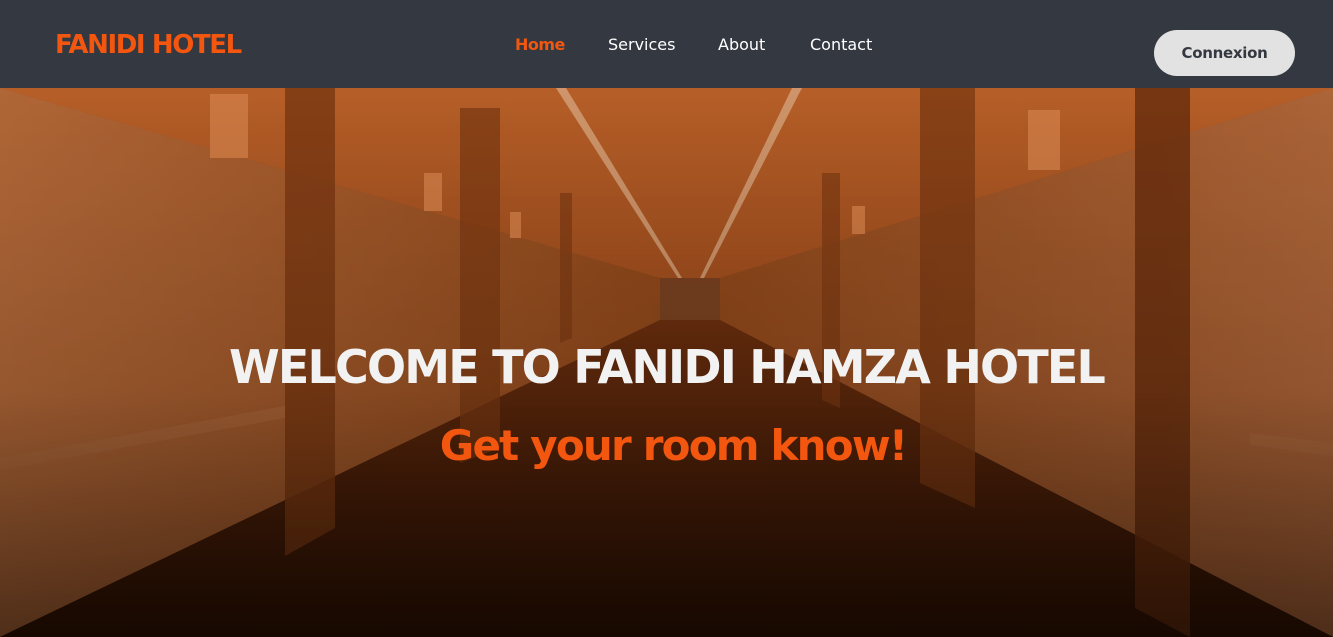  What do you see at coordinates (741, 44) in the screenshot?
I see `nav-link-about: About` at bounding box center [741, 44].